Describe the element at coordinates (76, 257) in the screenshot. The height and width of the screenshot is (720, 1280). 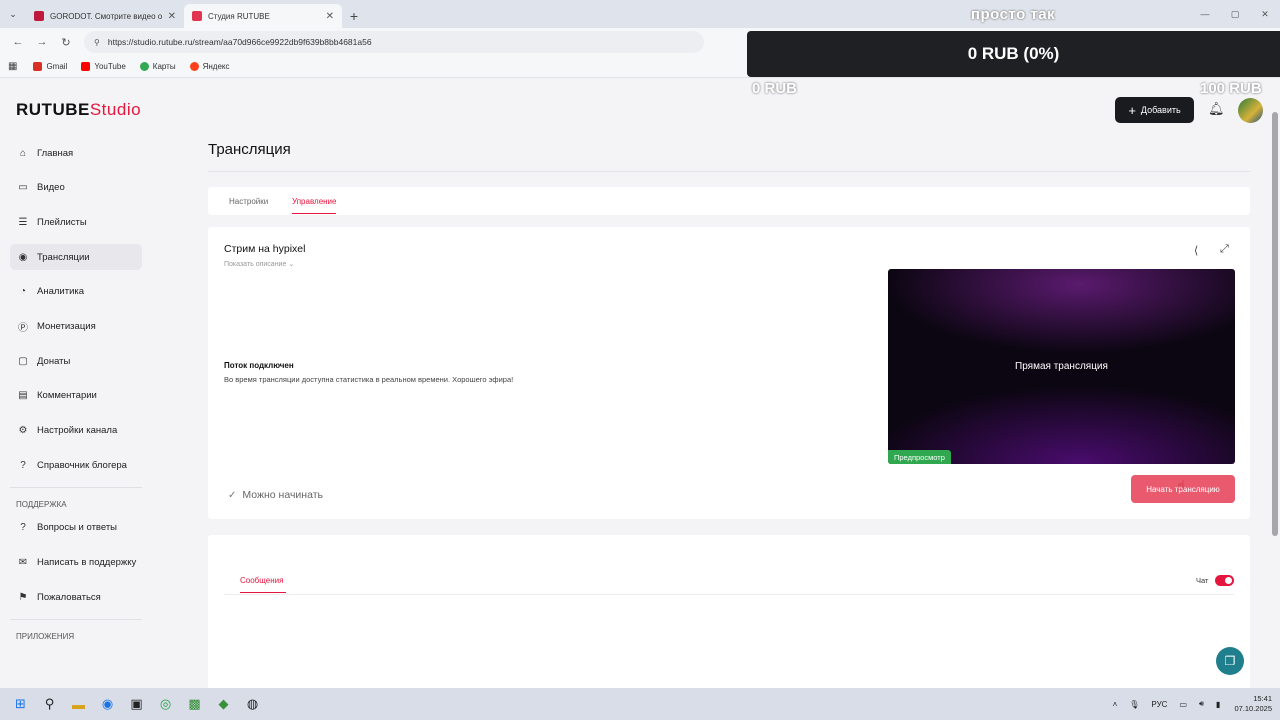
I see `sidebar-item-3: ◉ Трансляции` at that location.